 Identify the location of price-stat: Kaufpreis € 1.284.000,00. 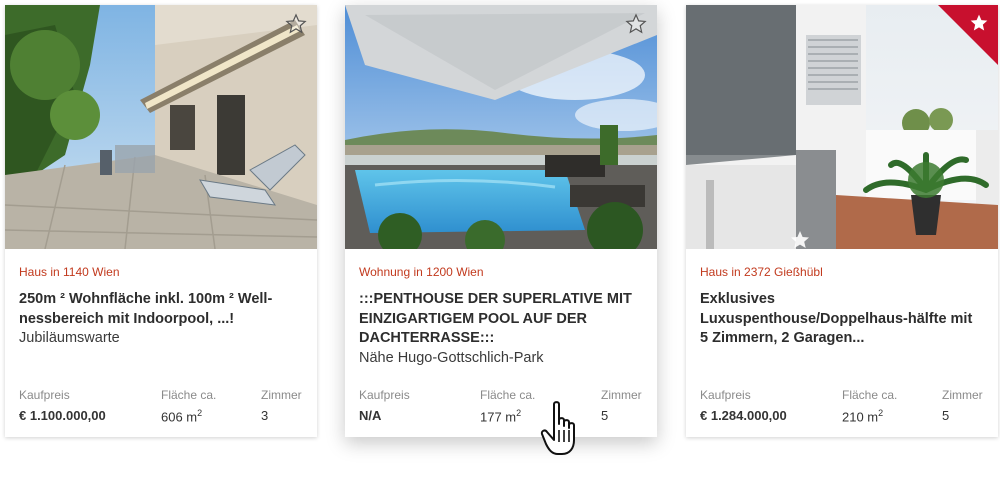
(743, 405).